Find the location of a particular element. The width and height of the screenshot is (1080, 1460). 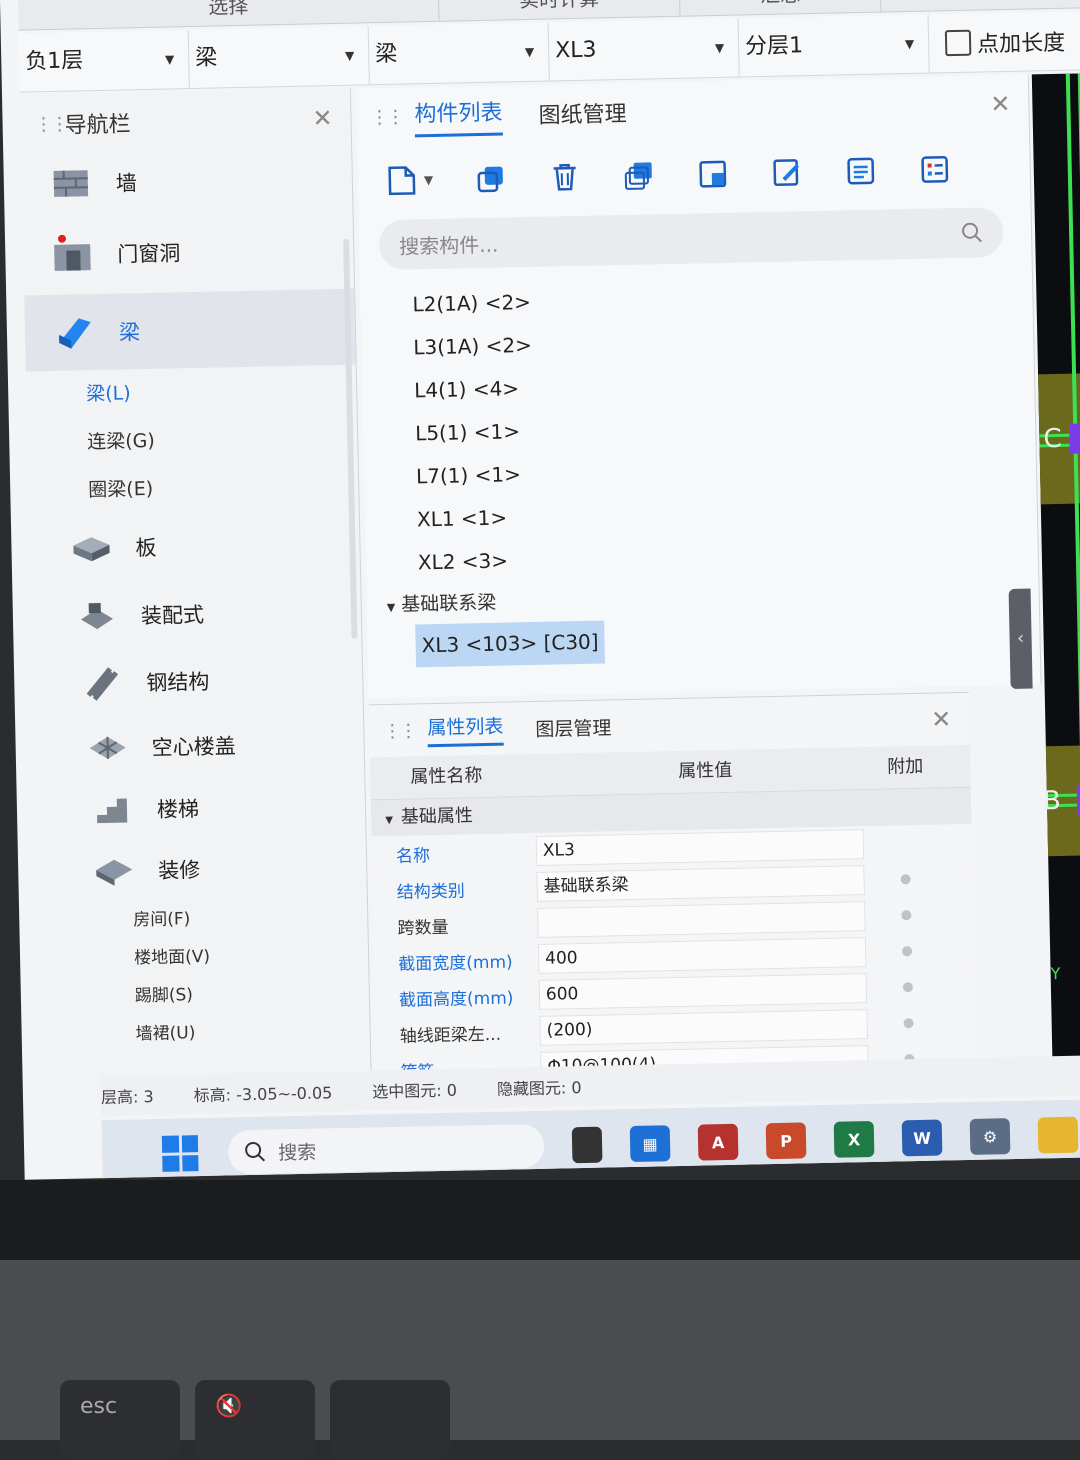

taskbar-search-input: 搜索 is located at coordinates (297, 1151).